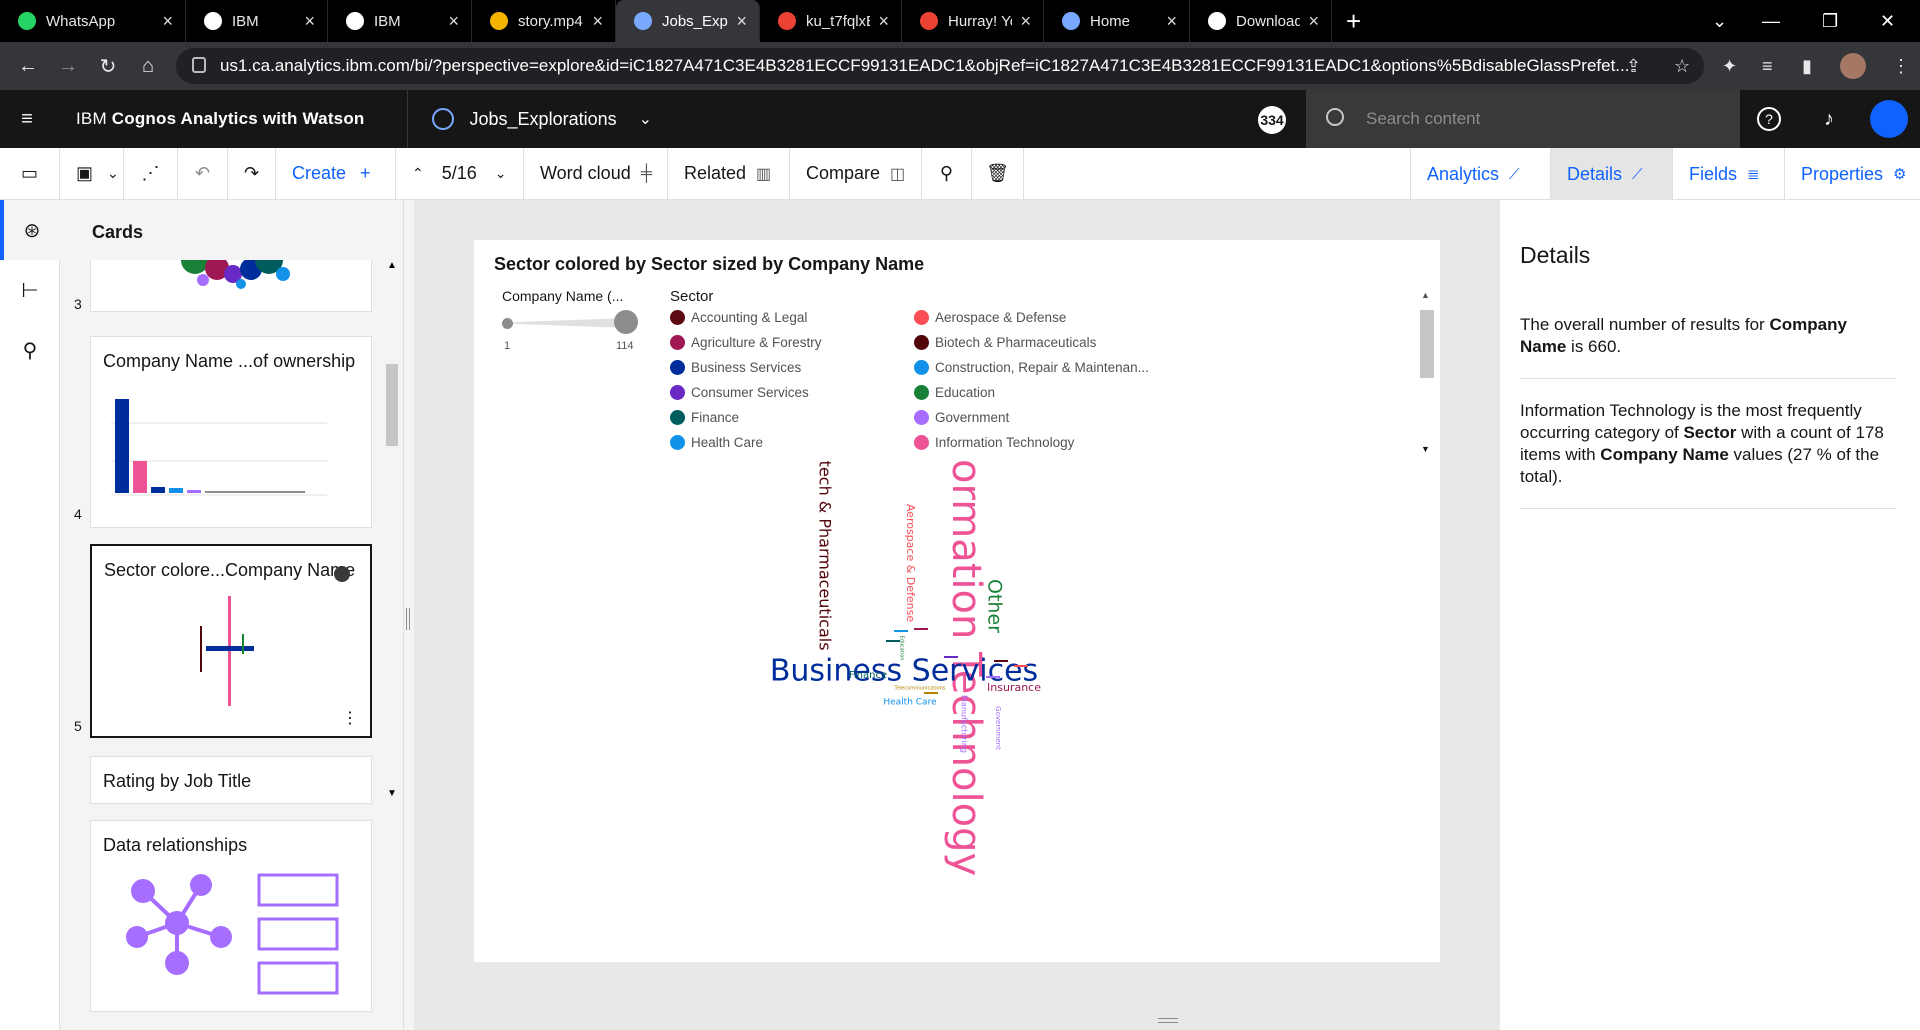  What do you see at coordinates (418, 173) in the screenshot?
I see `chevron-up-icon: ⌃` at bounding box center [418, 173].